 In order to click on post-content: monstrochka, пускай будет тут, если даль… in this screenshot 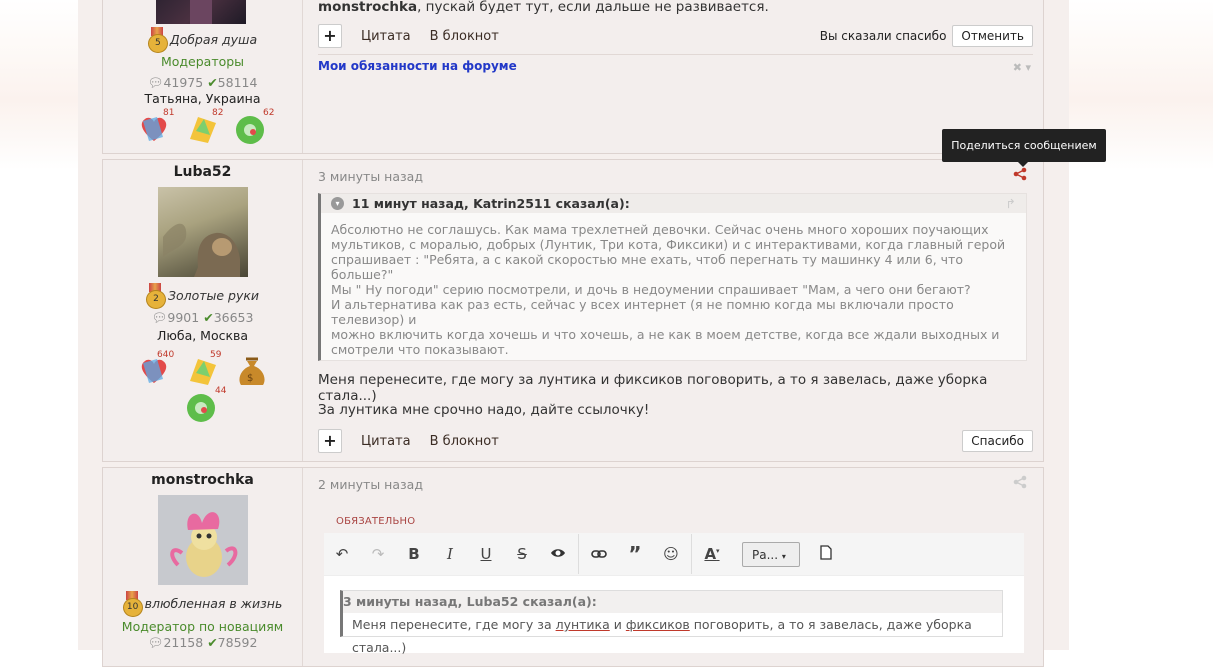, I will do `click(672, 76)`.